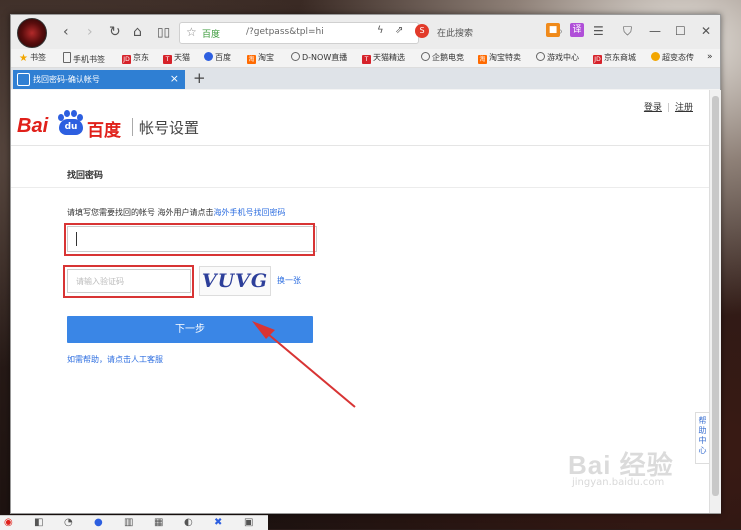  I want to click on bookmark-item: 淘淘宝特卖, so click(499, 58).